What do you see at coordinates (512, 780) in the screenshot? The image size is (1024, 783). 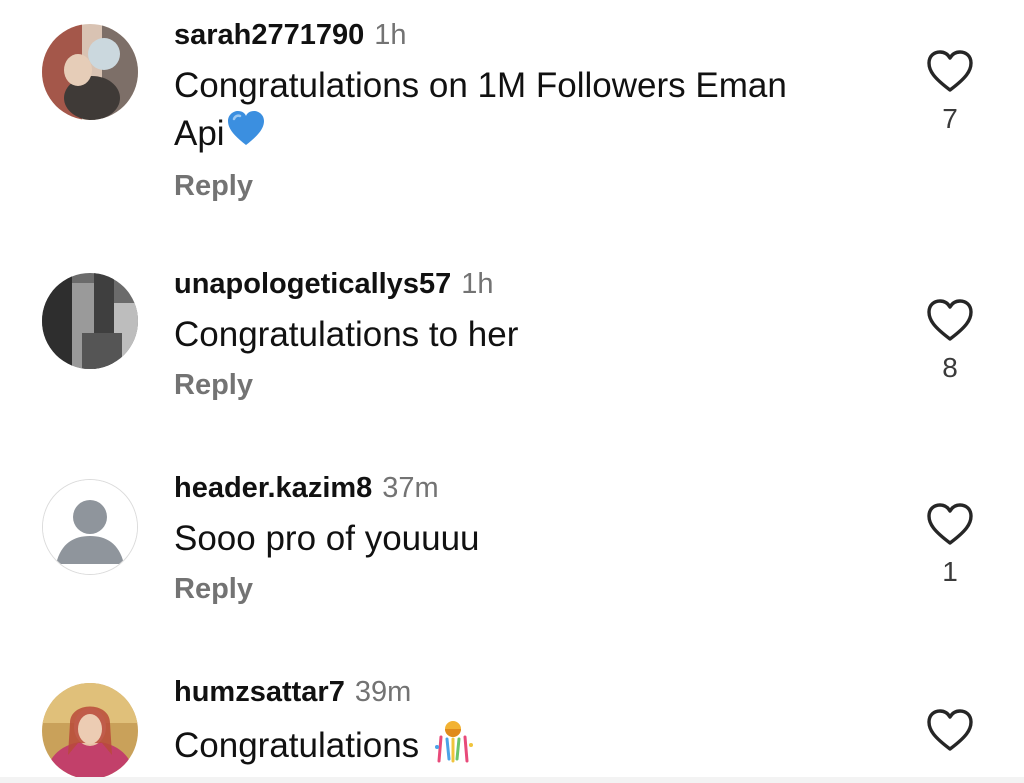 I see `bottom-edge` at bounding box center [512, 780].